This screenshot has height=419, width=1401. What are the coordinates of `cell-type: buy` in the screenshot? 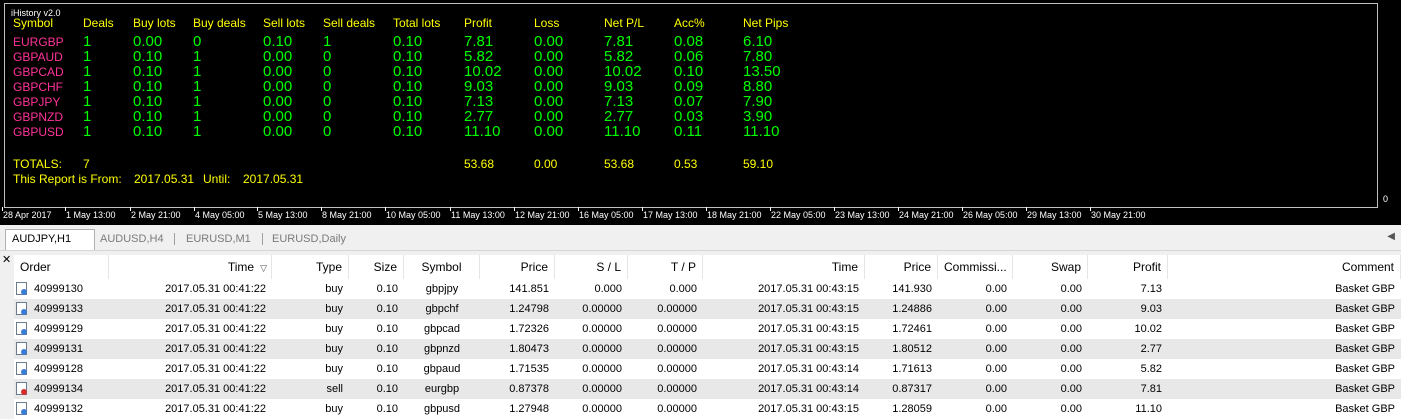 It's located at (334, 369).